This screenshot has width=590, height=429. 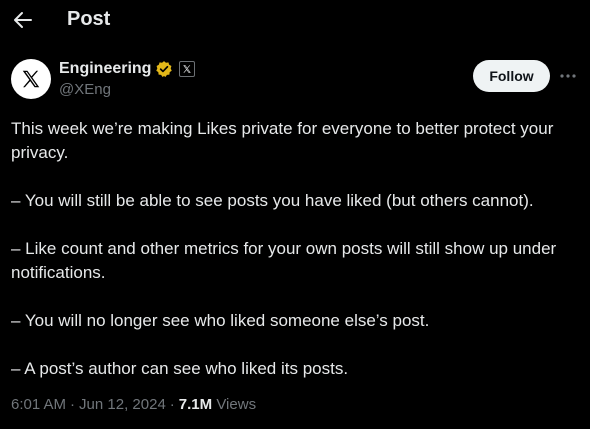 What do you see at coordinates (236, 404) in the screenshot?
I see `views-label: Views` at bounding box center [236, 404].